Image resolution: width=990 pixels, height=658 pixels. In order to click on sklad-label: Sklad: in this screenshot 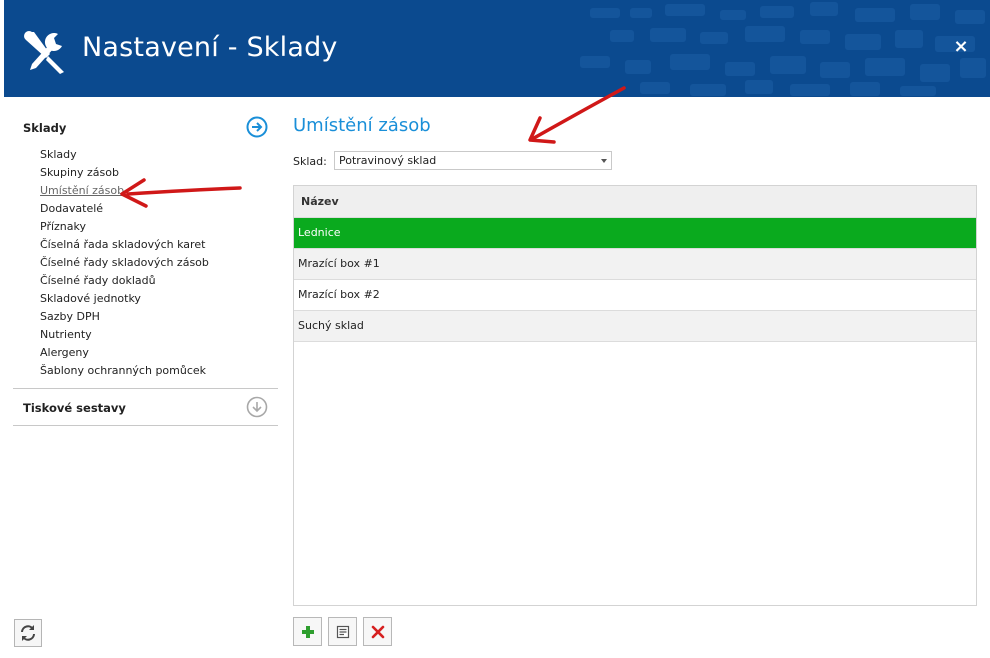, I will do `click(310, 161)`.